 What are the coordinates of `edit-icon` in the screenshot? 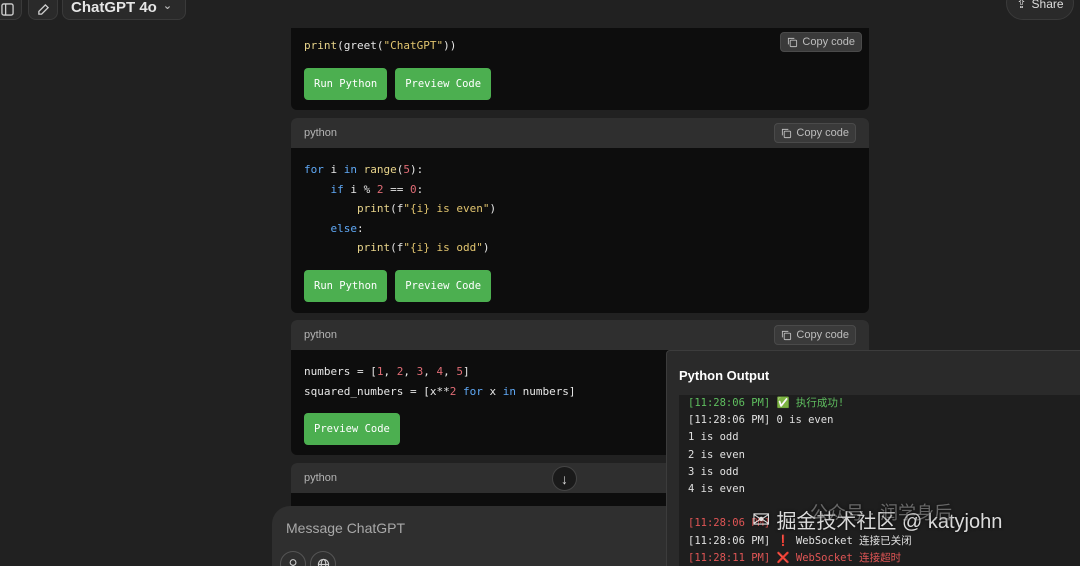 It's located at (43, 9).